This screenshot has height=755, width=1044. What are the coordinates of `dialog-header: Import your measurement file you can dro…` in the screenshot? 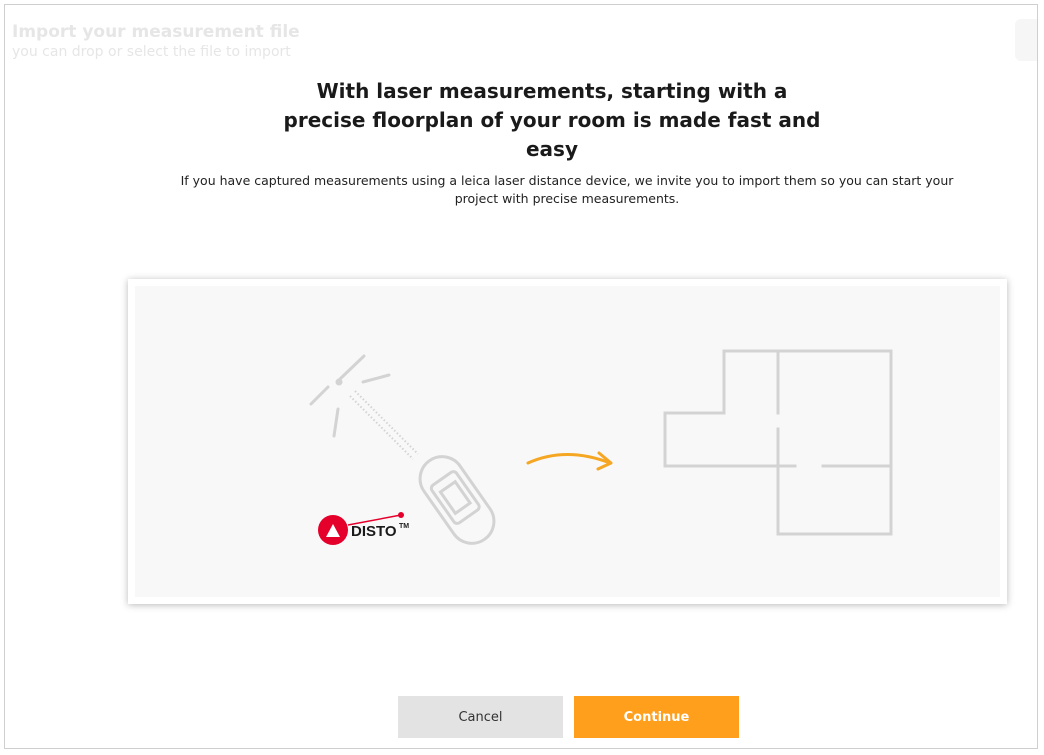 It's located at (156, 41).